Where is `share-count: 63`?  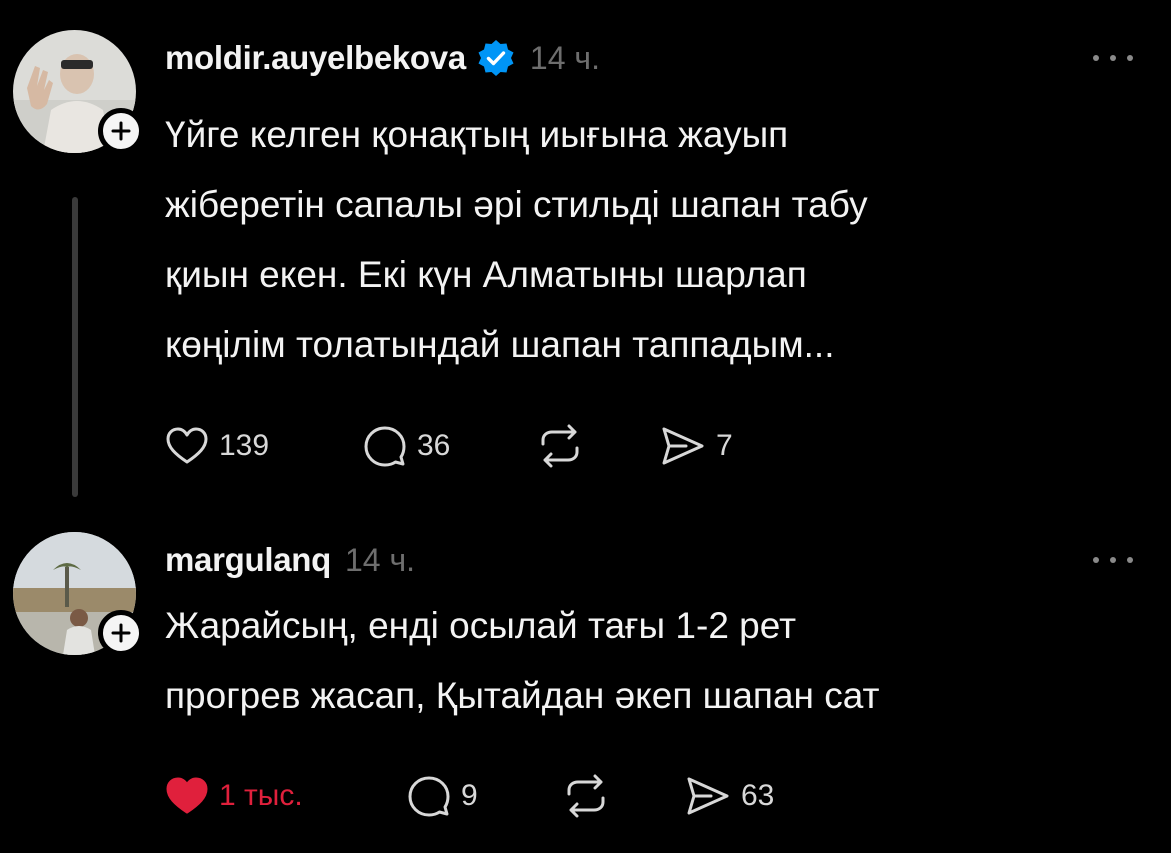 share-count: 63 is located at coordinates (758, 795).